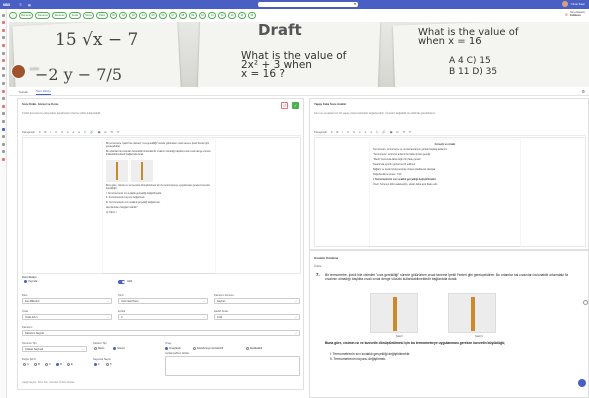 Image resolution: width=589 pixels, height=398 pixels. I want to click on nav-icon-pool, so click(3, 61).